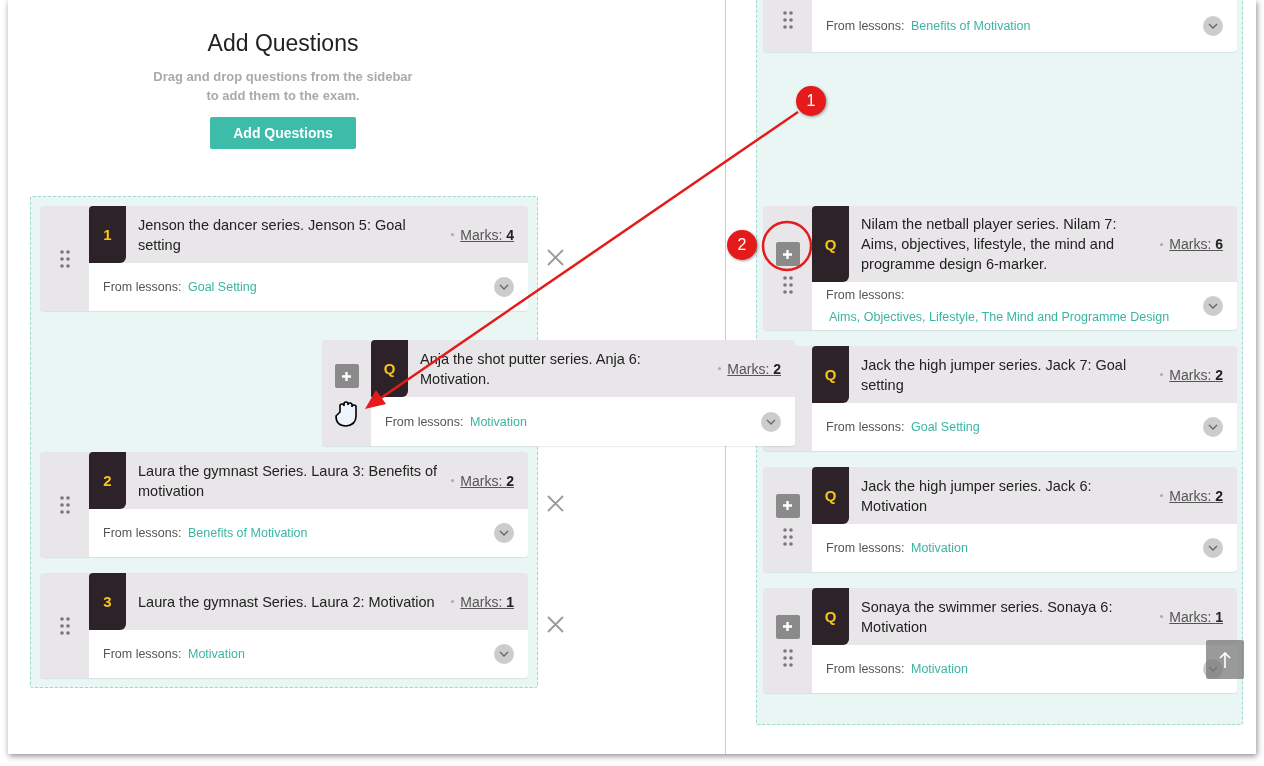 The width and height of the screenshot is (1264, 766). Describe the element at coordinates (999, 317) in the screenshot. I see `lesson-link: Aims, Objectives, Lifestyle, The Mind and Programme Design` at that location.